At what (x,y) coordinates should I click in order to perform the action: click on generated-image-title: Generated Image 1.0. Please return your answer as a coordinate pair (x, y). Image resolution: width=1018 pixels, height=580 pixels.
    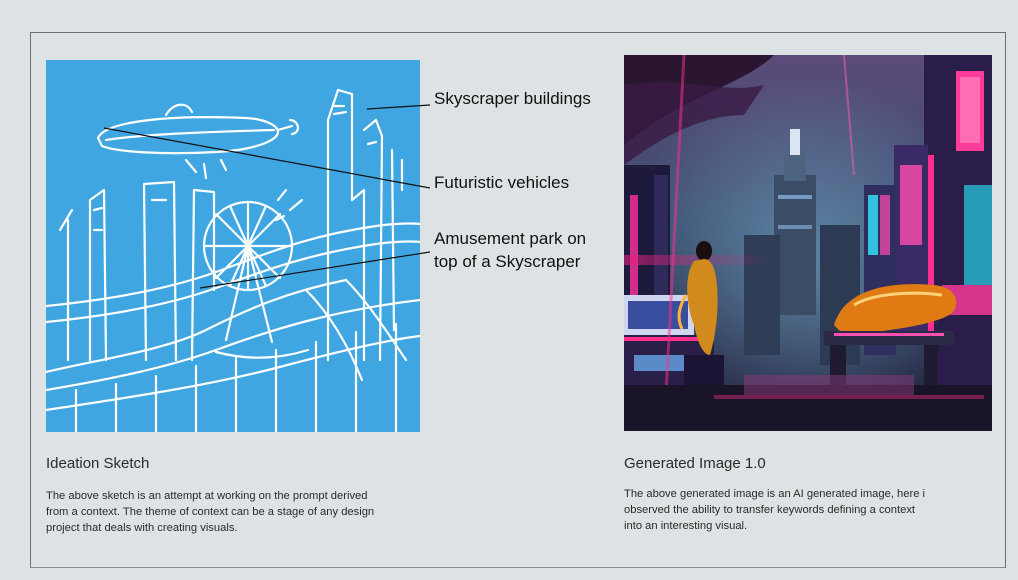
    Looking at the image, I should click on (695, 463).